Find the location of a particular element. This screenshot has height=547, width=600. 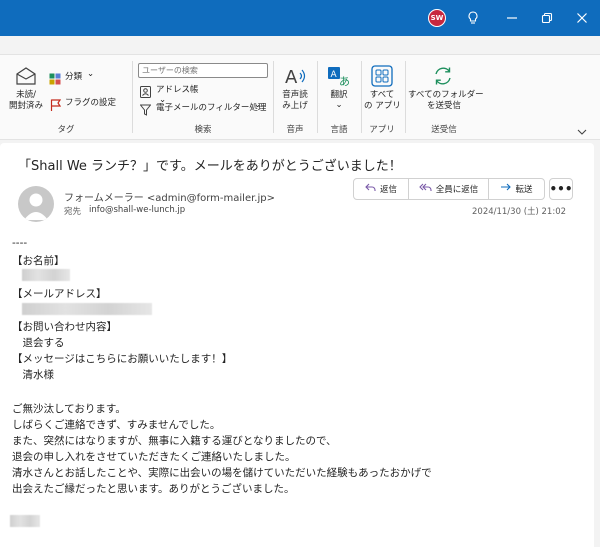

send-receive-all-button: すべてのフォルダー を送受信 is located at coordinates (446, 89).